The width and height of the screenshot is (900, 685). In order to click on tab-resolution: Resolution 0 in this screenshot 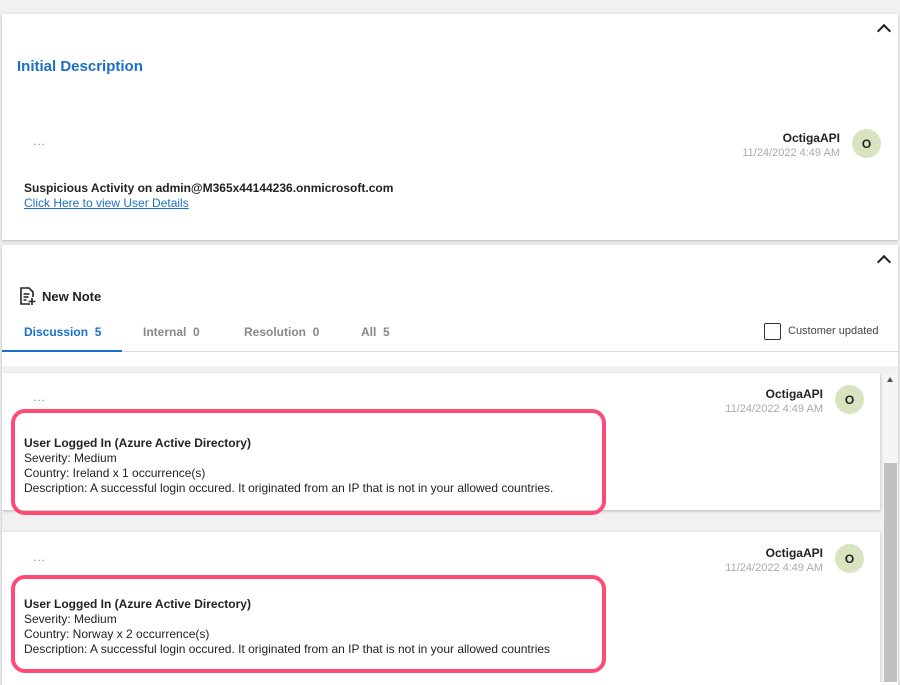, I will do `click(281, 332)`.